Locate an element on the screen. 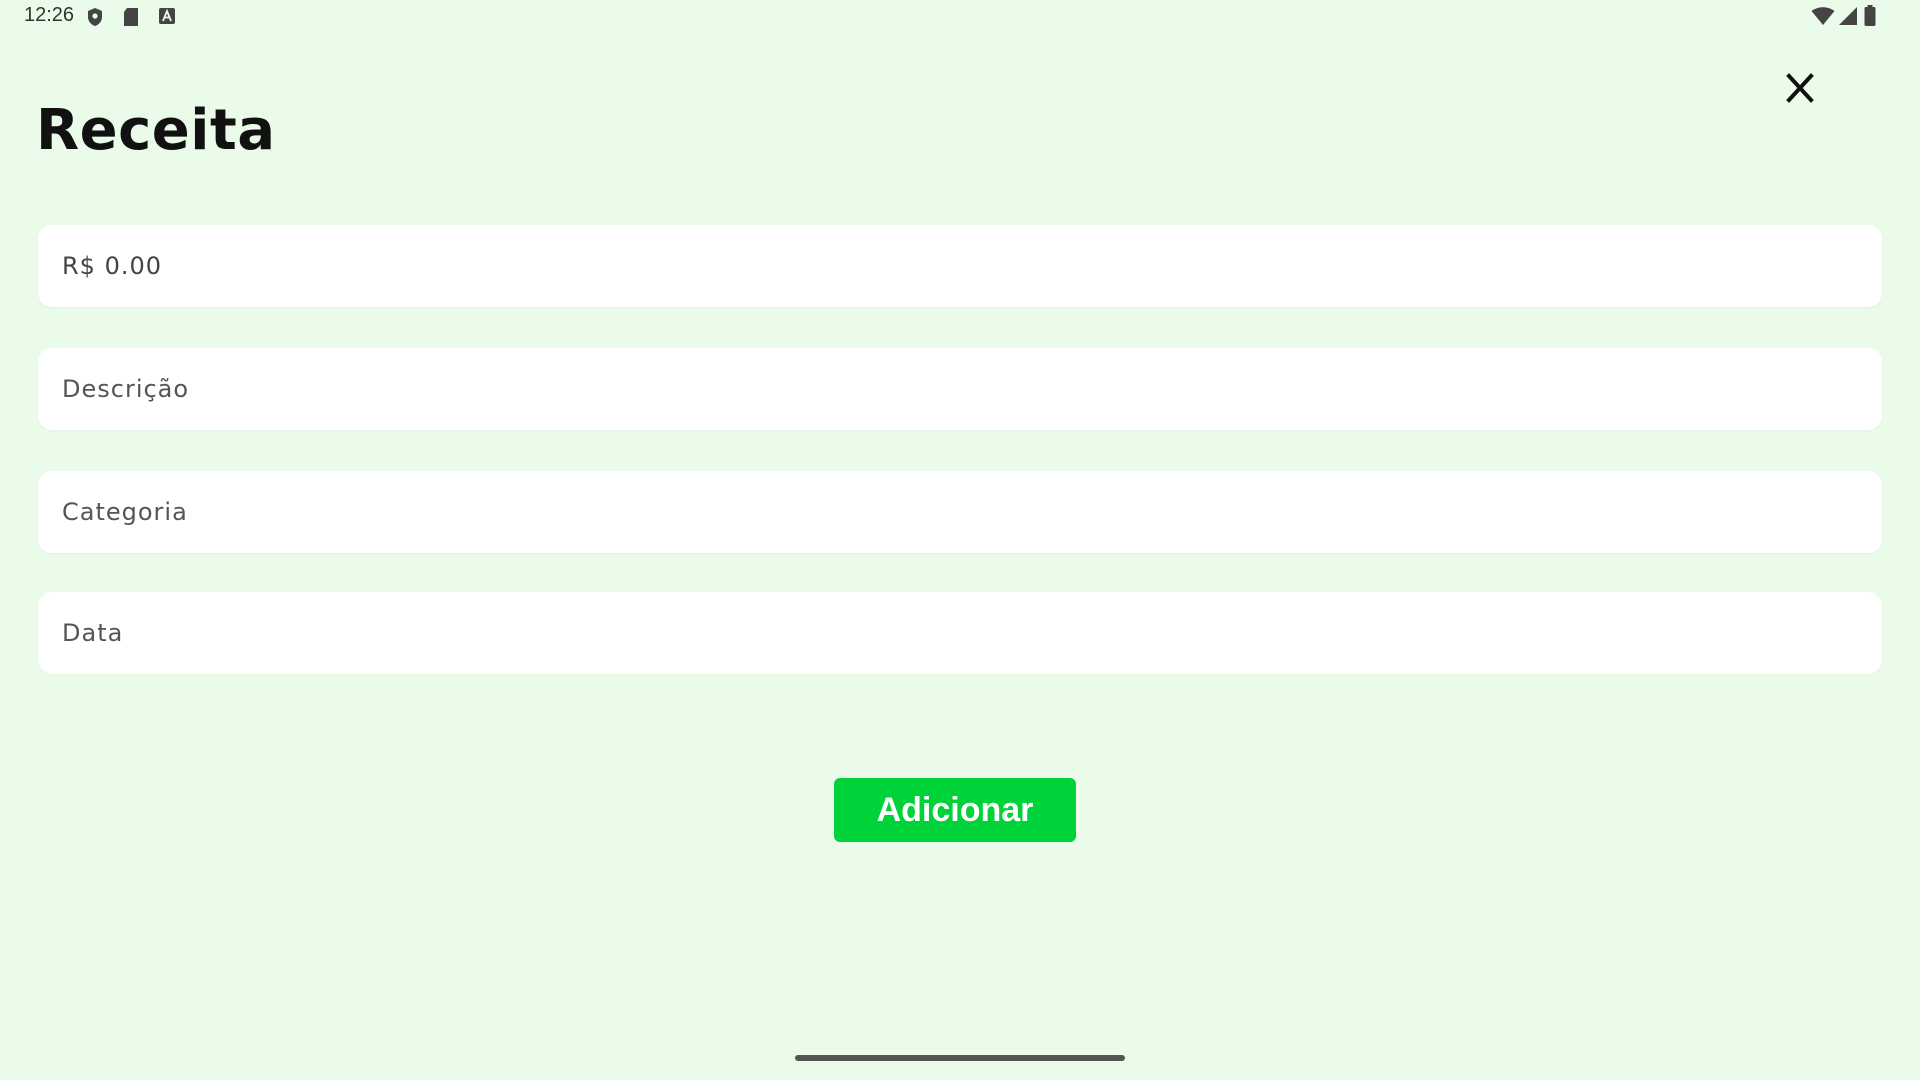  sd-card-icon is located at coordinates (131, 17).